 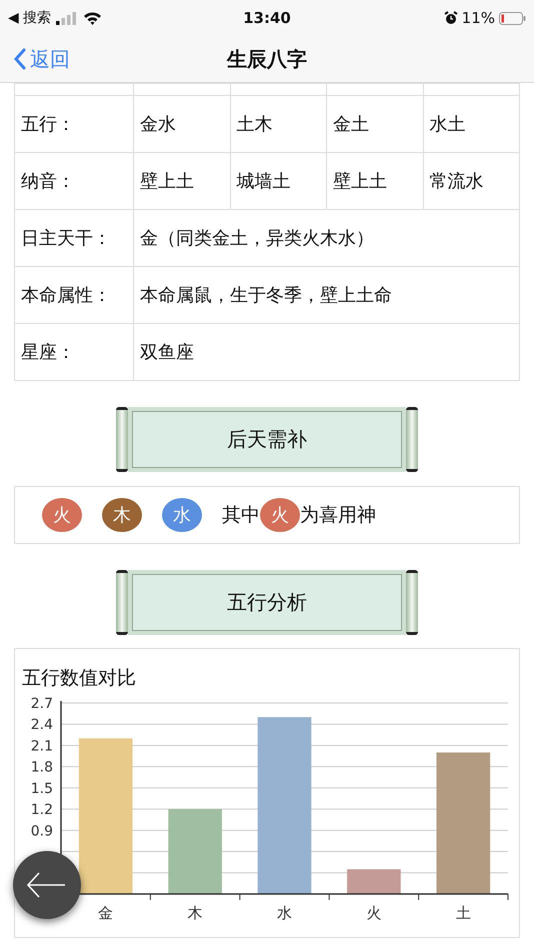 I want to click on y-tick-label: 2.4, so click(x=41, y=725).